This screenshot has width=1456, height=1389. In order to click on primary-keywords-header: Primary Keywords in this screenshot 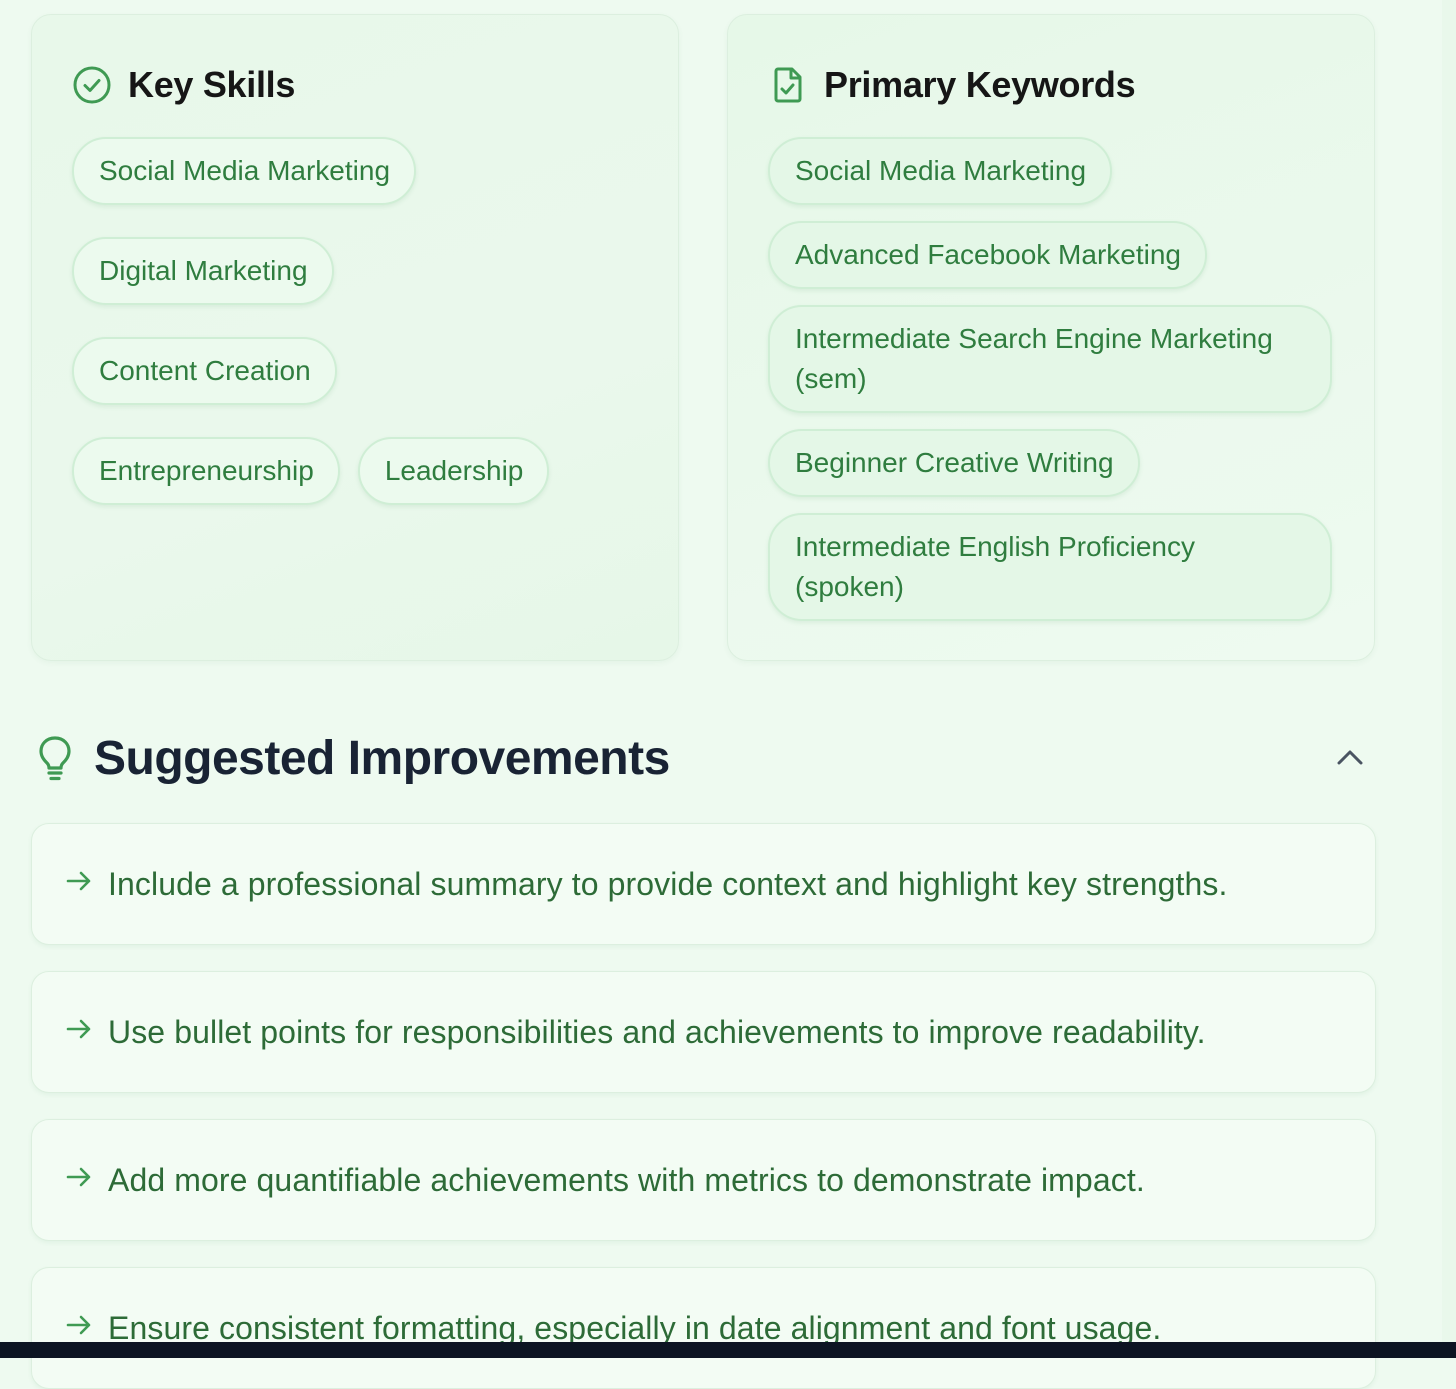, I will do `click(1051, 84)`.